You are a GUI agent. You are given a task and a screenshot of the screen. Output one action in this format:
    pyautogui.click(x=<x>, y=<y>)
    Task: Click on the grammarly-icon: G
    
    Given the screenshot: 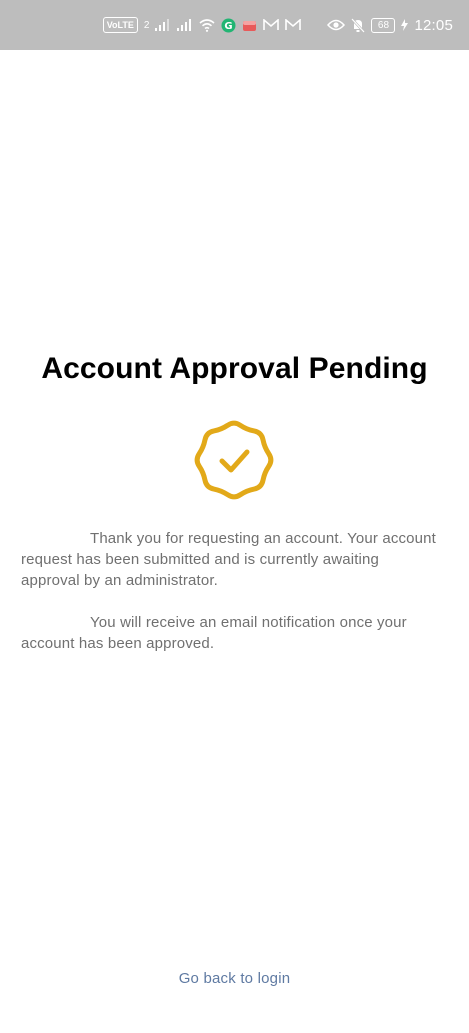 What is the action you would take?
    pyautogui.click(x=228, y=25)
    